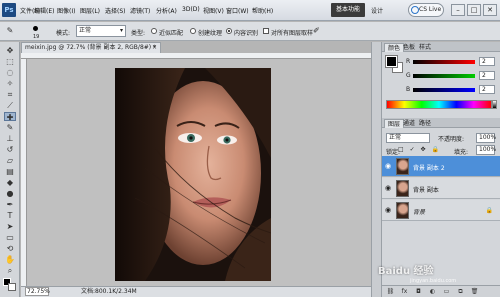  What do you see at coordinates (196, 56) in the screenshot?
I see `ruler-horizontal` at bounding box center [196, 56].